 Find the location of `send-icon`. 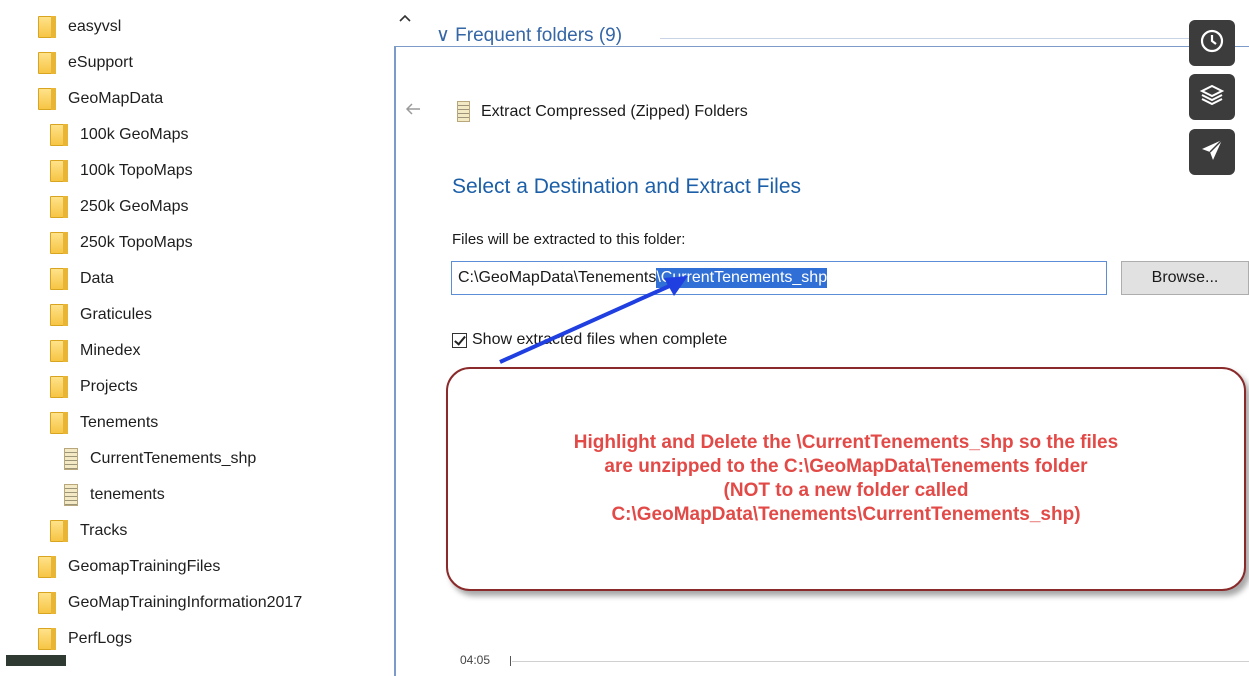

send-icon is located at coordinates (1212, 152).